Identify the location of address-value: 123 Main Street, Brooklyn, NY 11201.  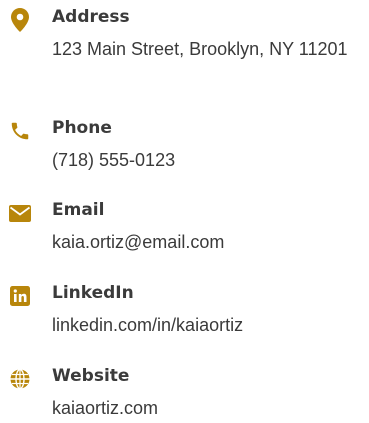
(200, 49).